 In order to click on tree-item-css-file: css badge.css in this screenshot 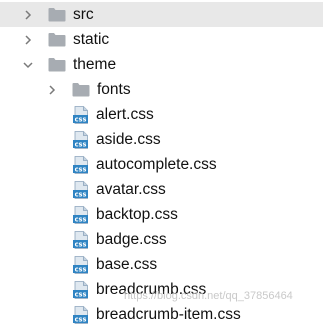, I will do `click(161, 239)`.